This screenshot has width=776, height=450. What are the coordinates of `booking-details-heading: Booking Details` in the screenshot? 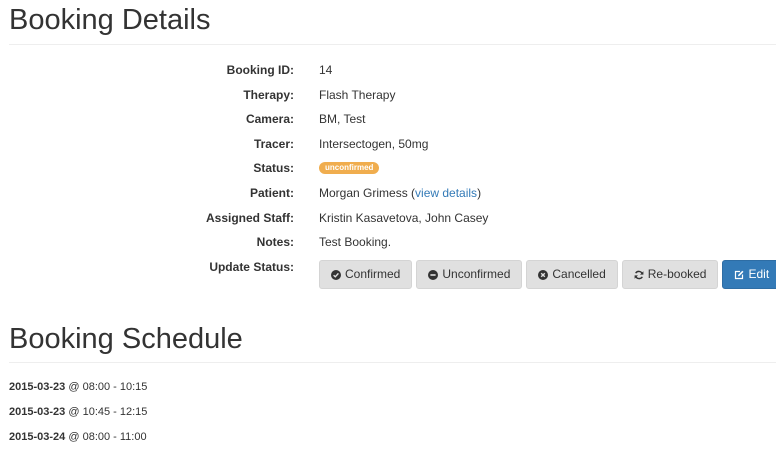 It's located at (110, 20).